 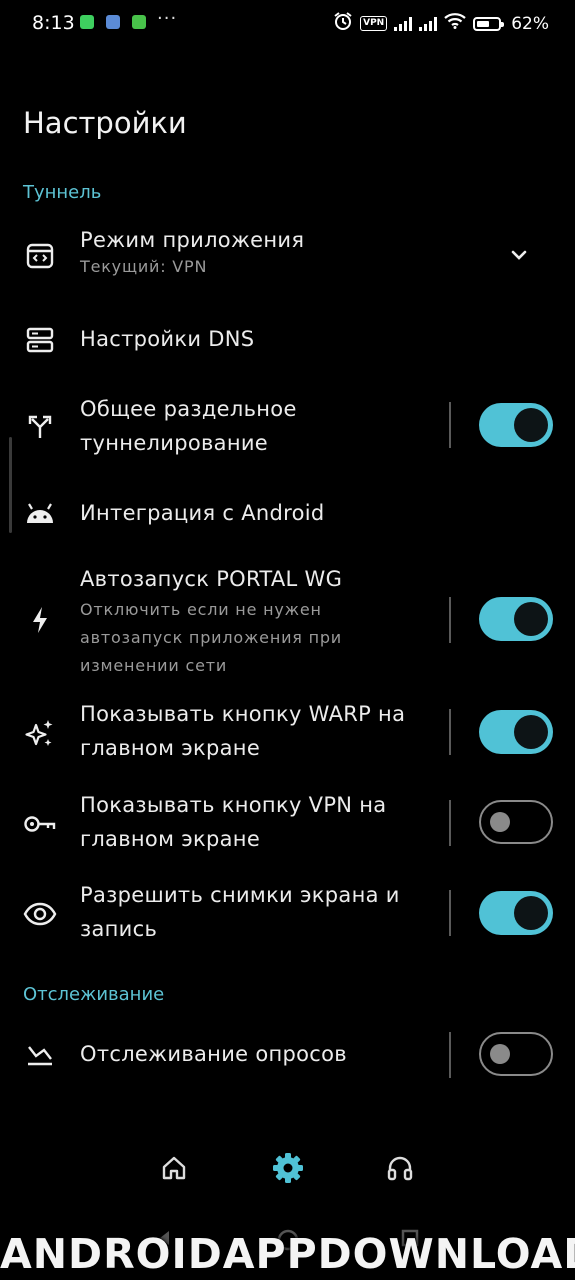 What do you see at coordinates (40, 733) in the screenshot?
I see `sparkle-icon` at bounding box center [40, 733].